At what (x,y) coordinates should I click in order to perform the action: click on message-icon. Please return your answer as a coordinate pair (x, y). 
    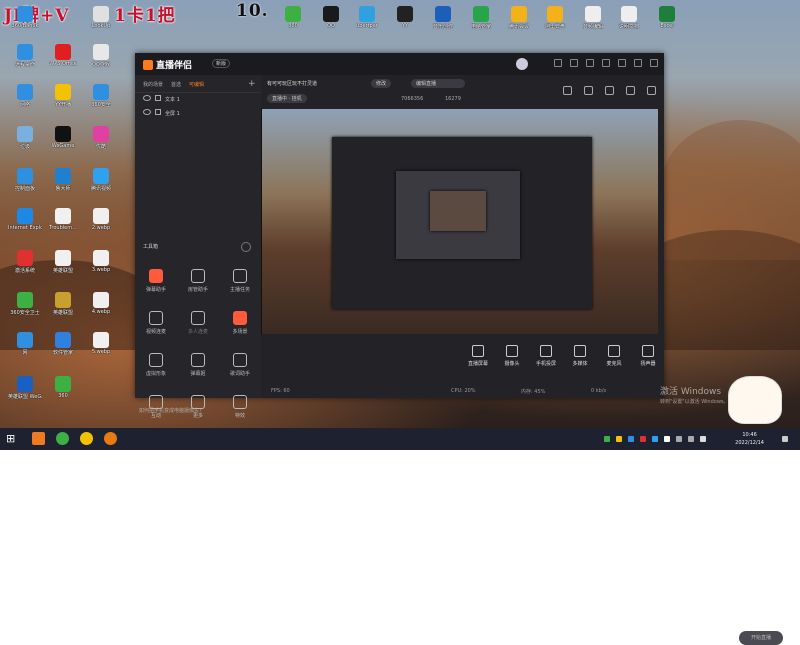
    Looking at the image, I should click on (574, 63).